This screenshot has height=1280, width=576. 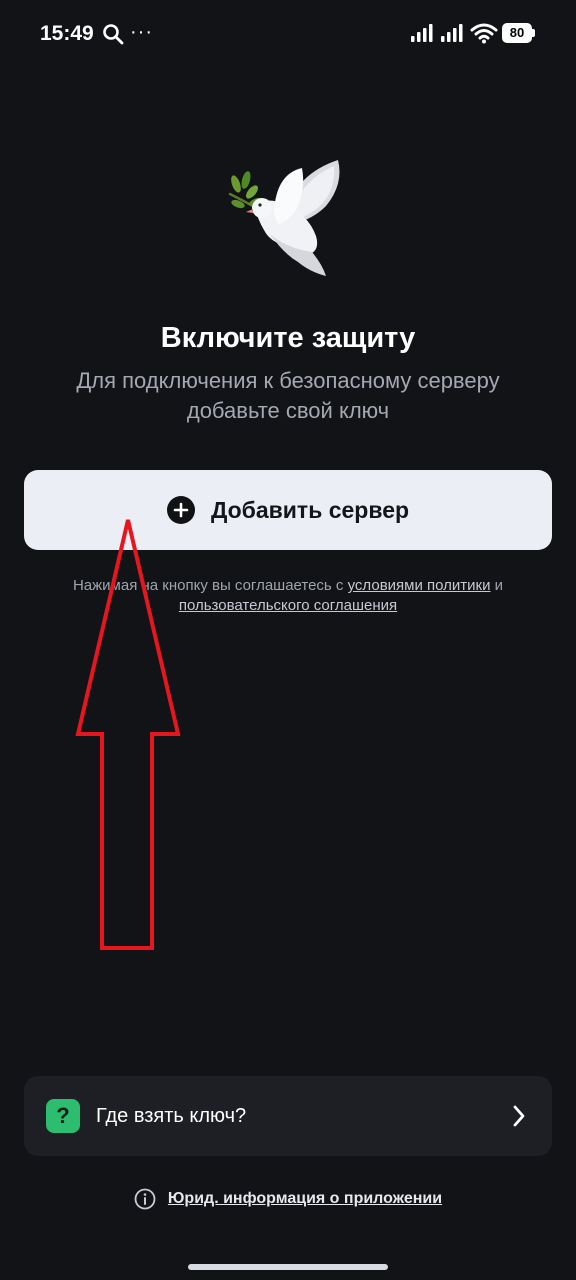 What do you see at coordinates (141, 32) in the screenshot?
I see `more-dots-icon: ···` at bounding box center [141, 32].